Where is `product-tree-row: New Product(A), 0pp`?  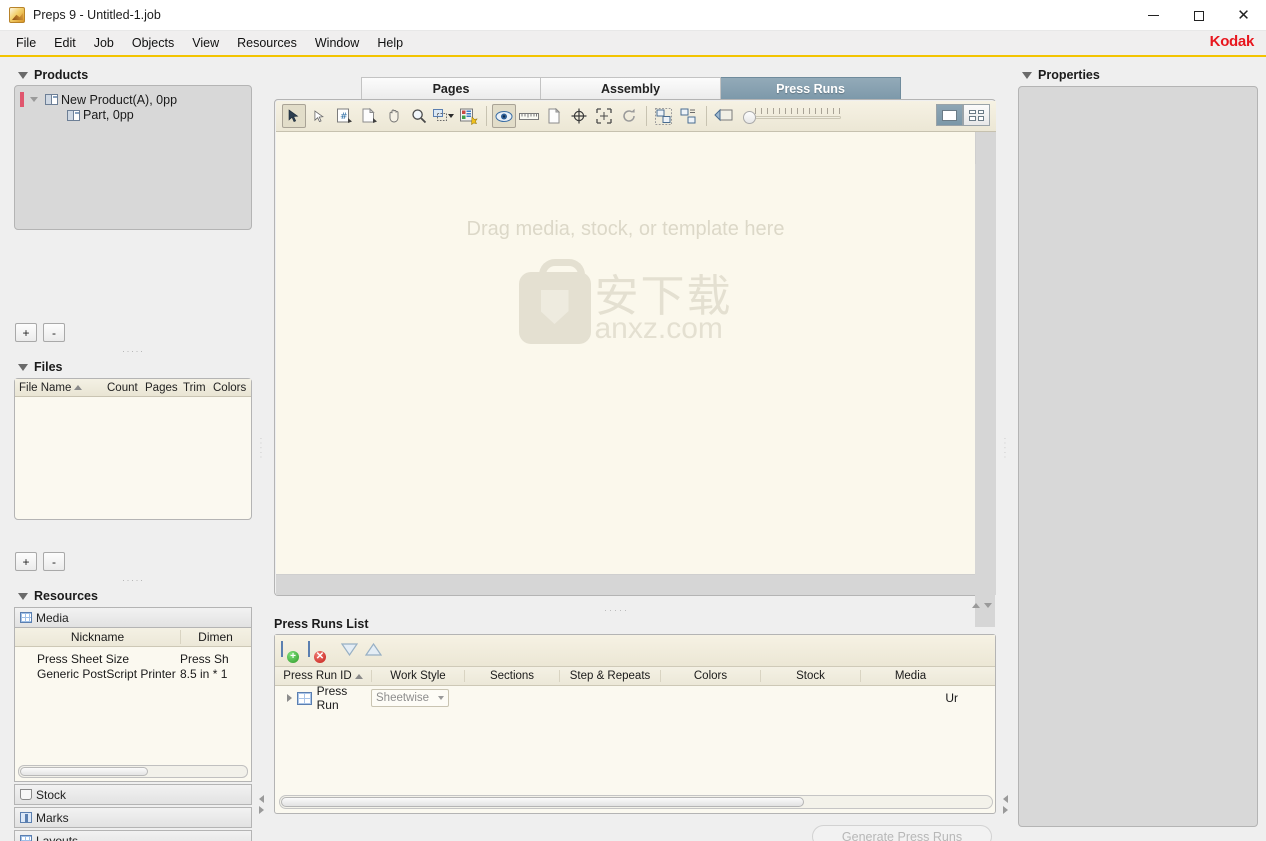 product-tree-row: New Product(A), 0pp is located at coordinates (135, 99).